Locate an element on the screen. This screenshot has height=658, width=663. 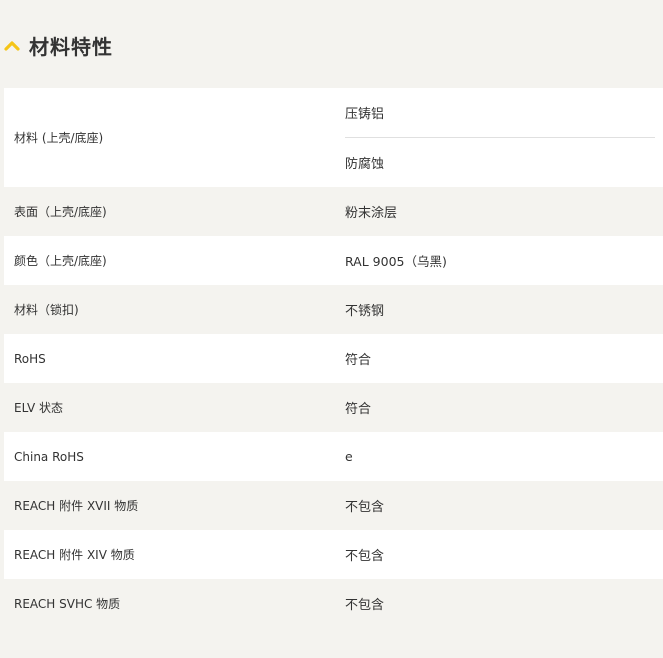
row-value-list: 压铸铝 防腐蚀 is located at coordinates (499, 137).